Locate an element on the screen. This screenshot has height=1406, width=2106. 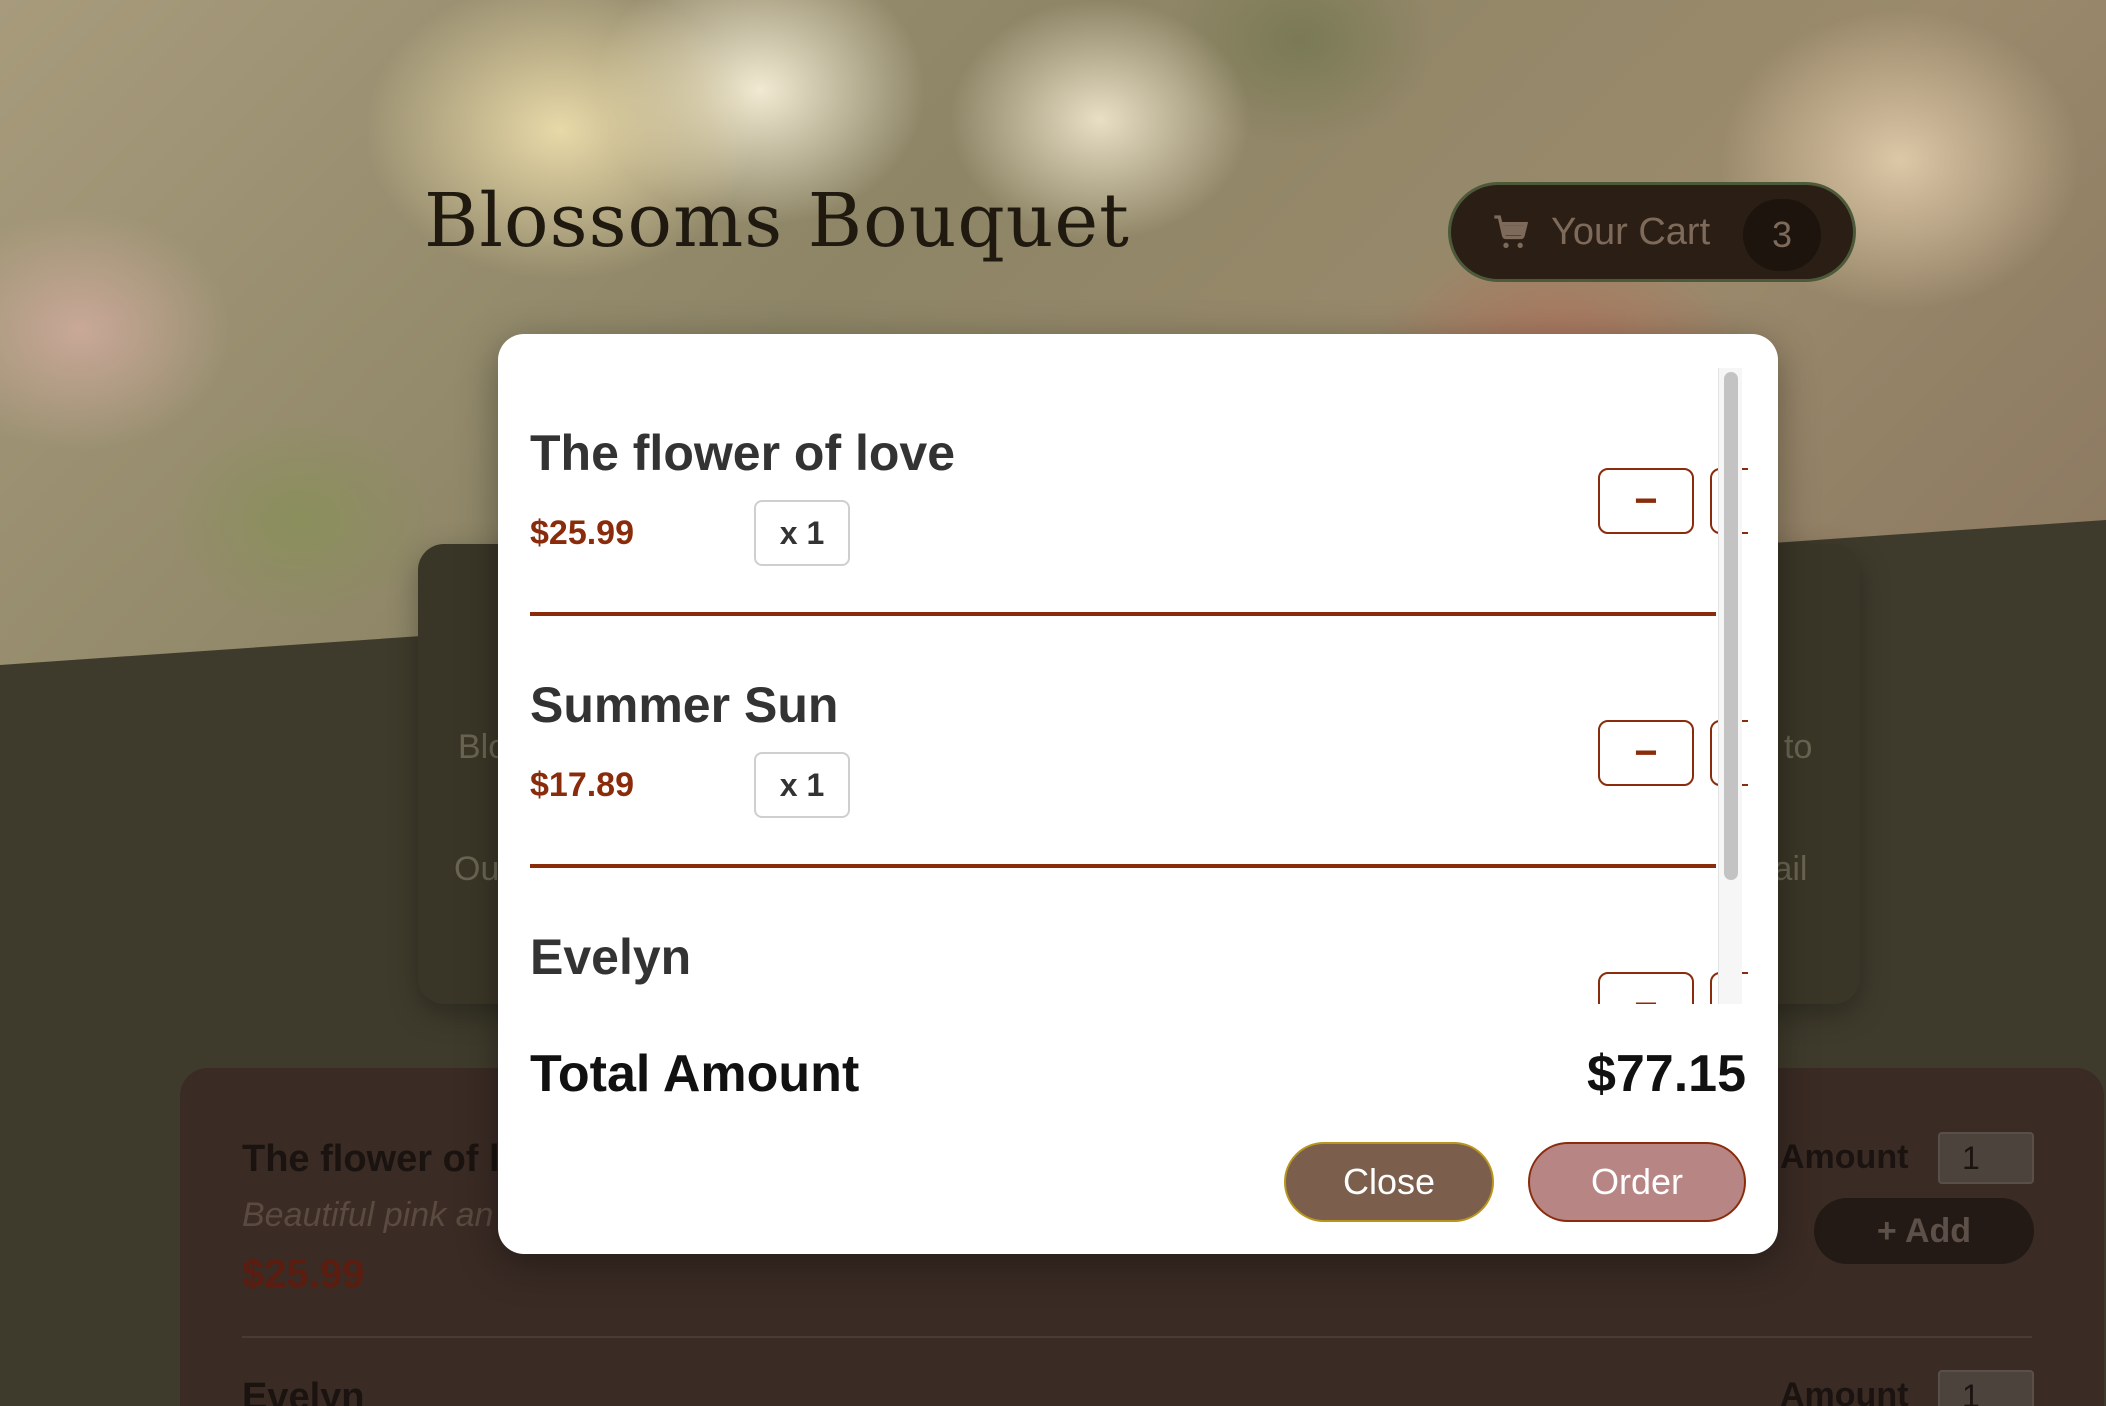
cart-item-name: The flower of love is located at coordinates (743, 453).